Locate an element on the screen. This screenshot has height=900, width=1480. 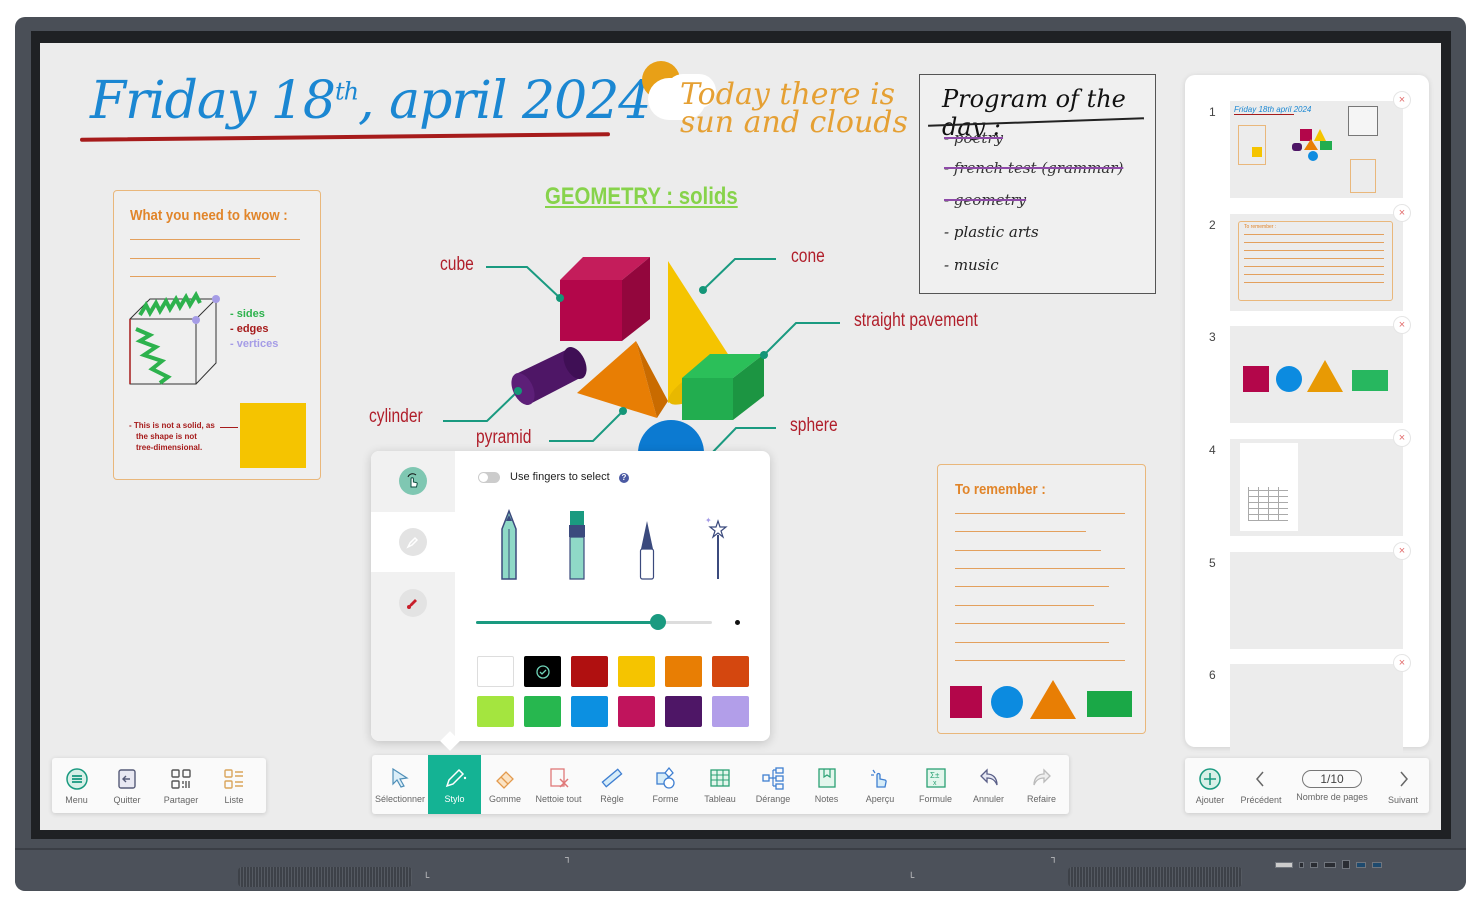
previous-page-button: Précédent is located at coordinates (1261, 785).